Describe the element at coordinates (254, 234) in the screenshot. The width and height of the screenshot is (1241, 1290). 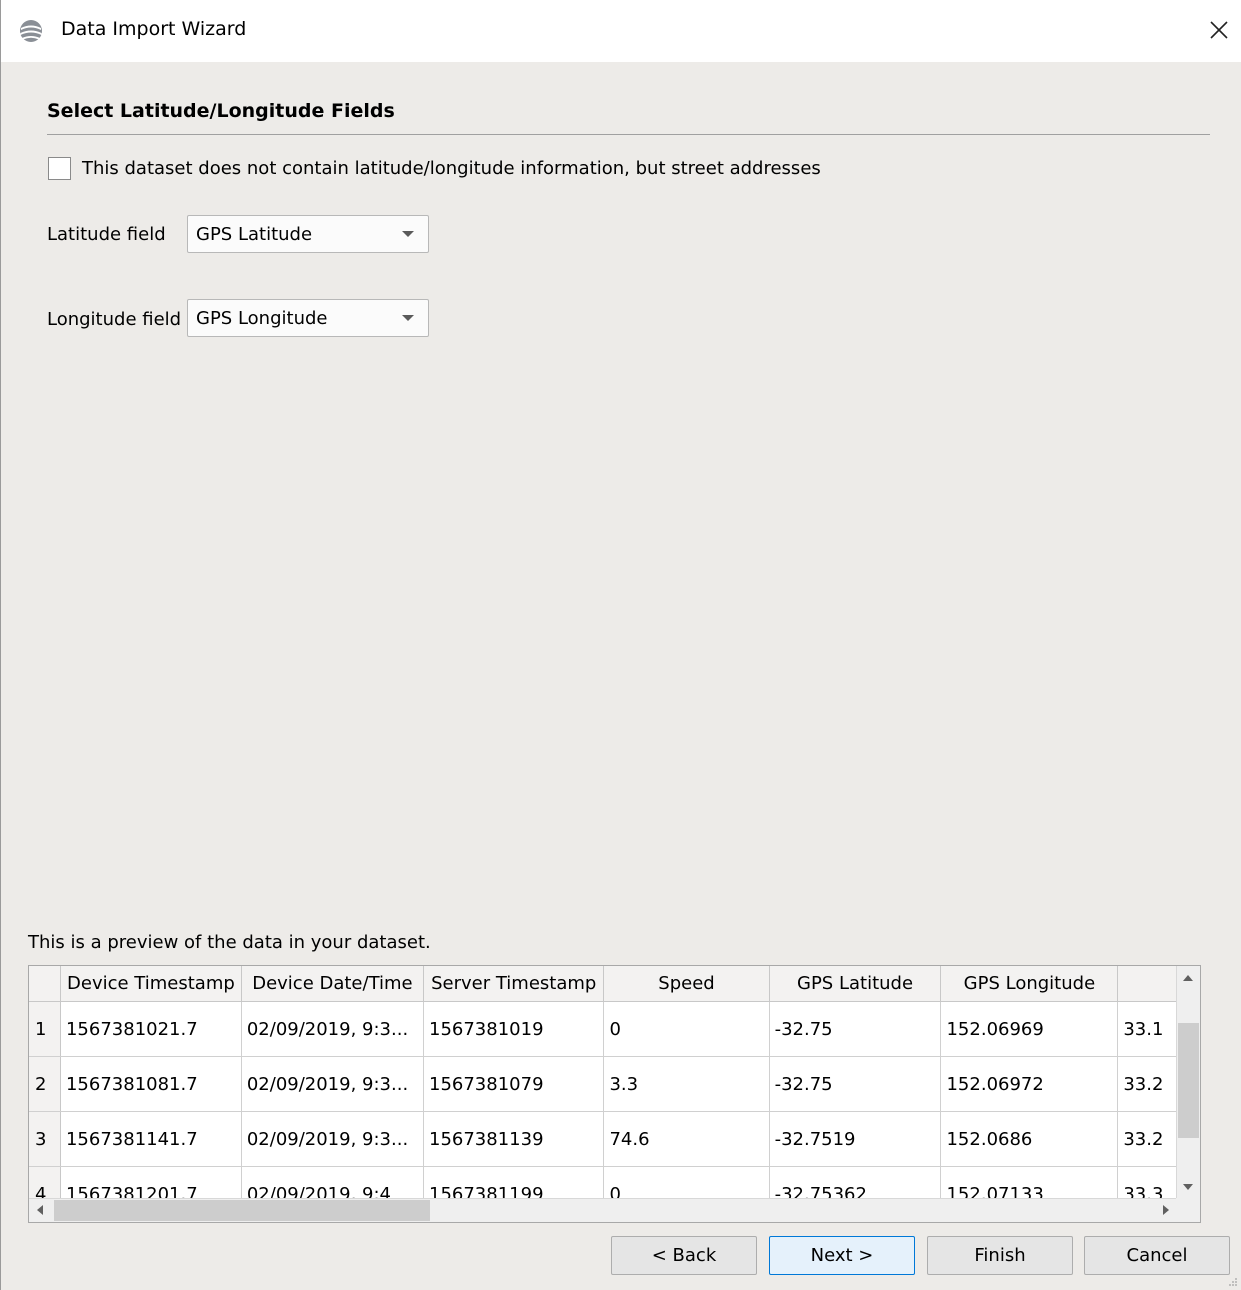
I see `latitude-field-value: GPS Latitude` at that location.